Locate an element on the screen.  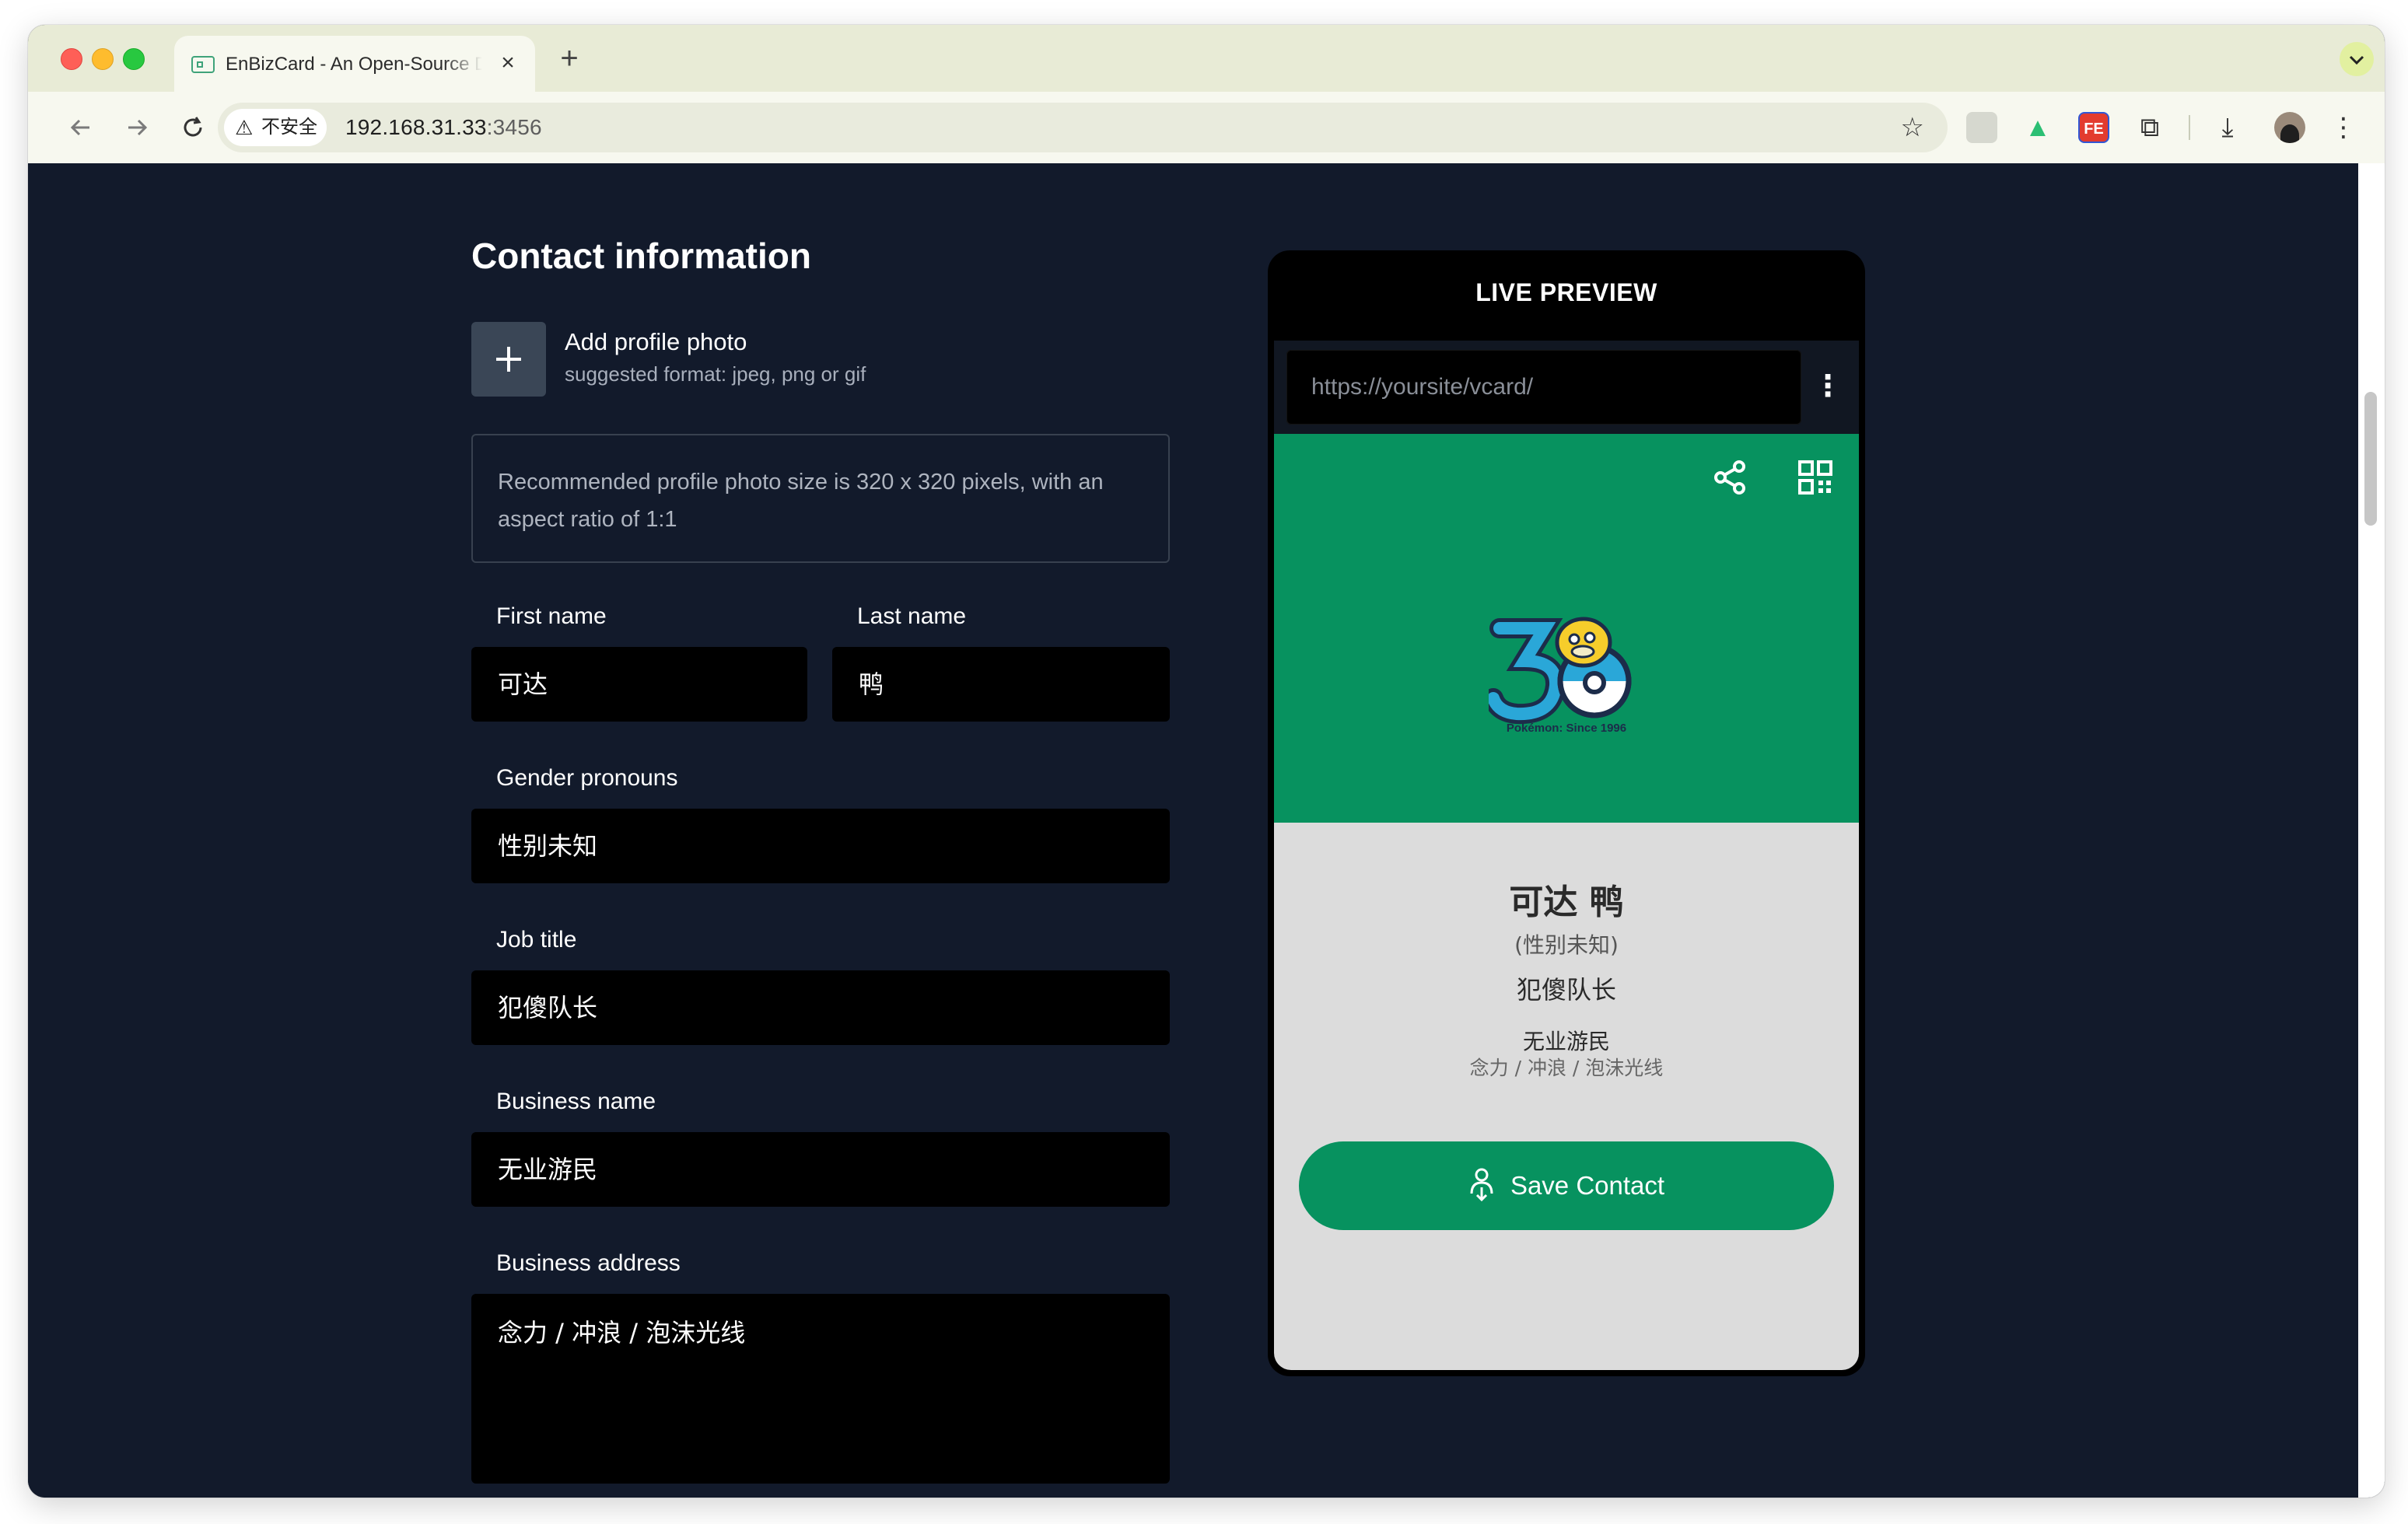
plus-icon is located at coordinates (509, 359).